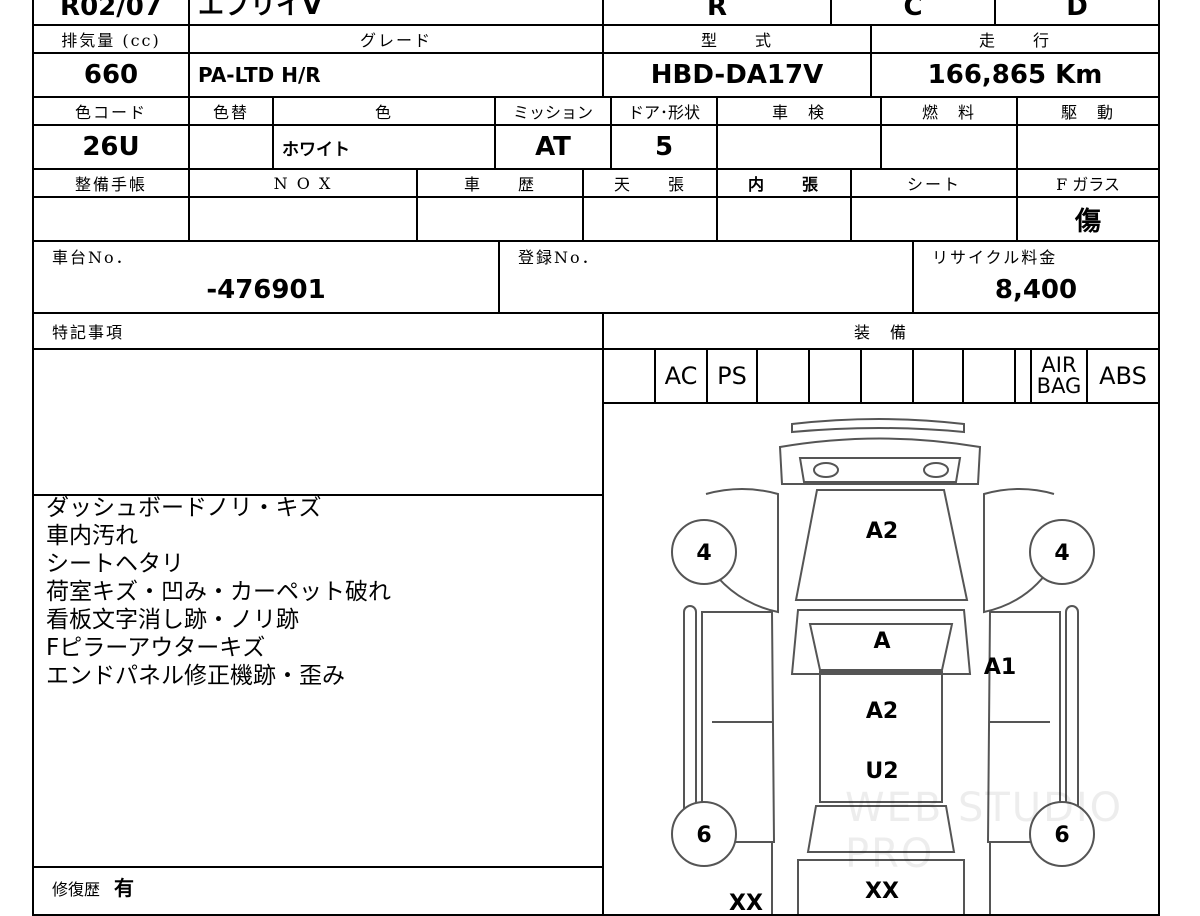  What do you see at coordinates (799, 147) in the screenshot?
I see `inspection-value` at bounding box center [799, 147].